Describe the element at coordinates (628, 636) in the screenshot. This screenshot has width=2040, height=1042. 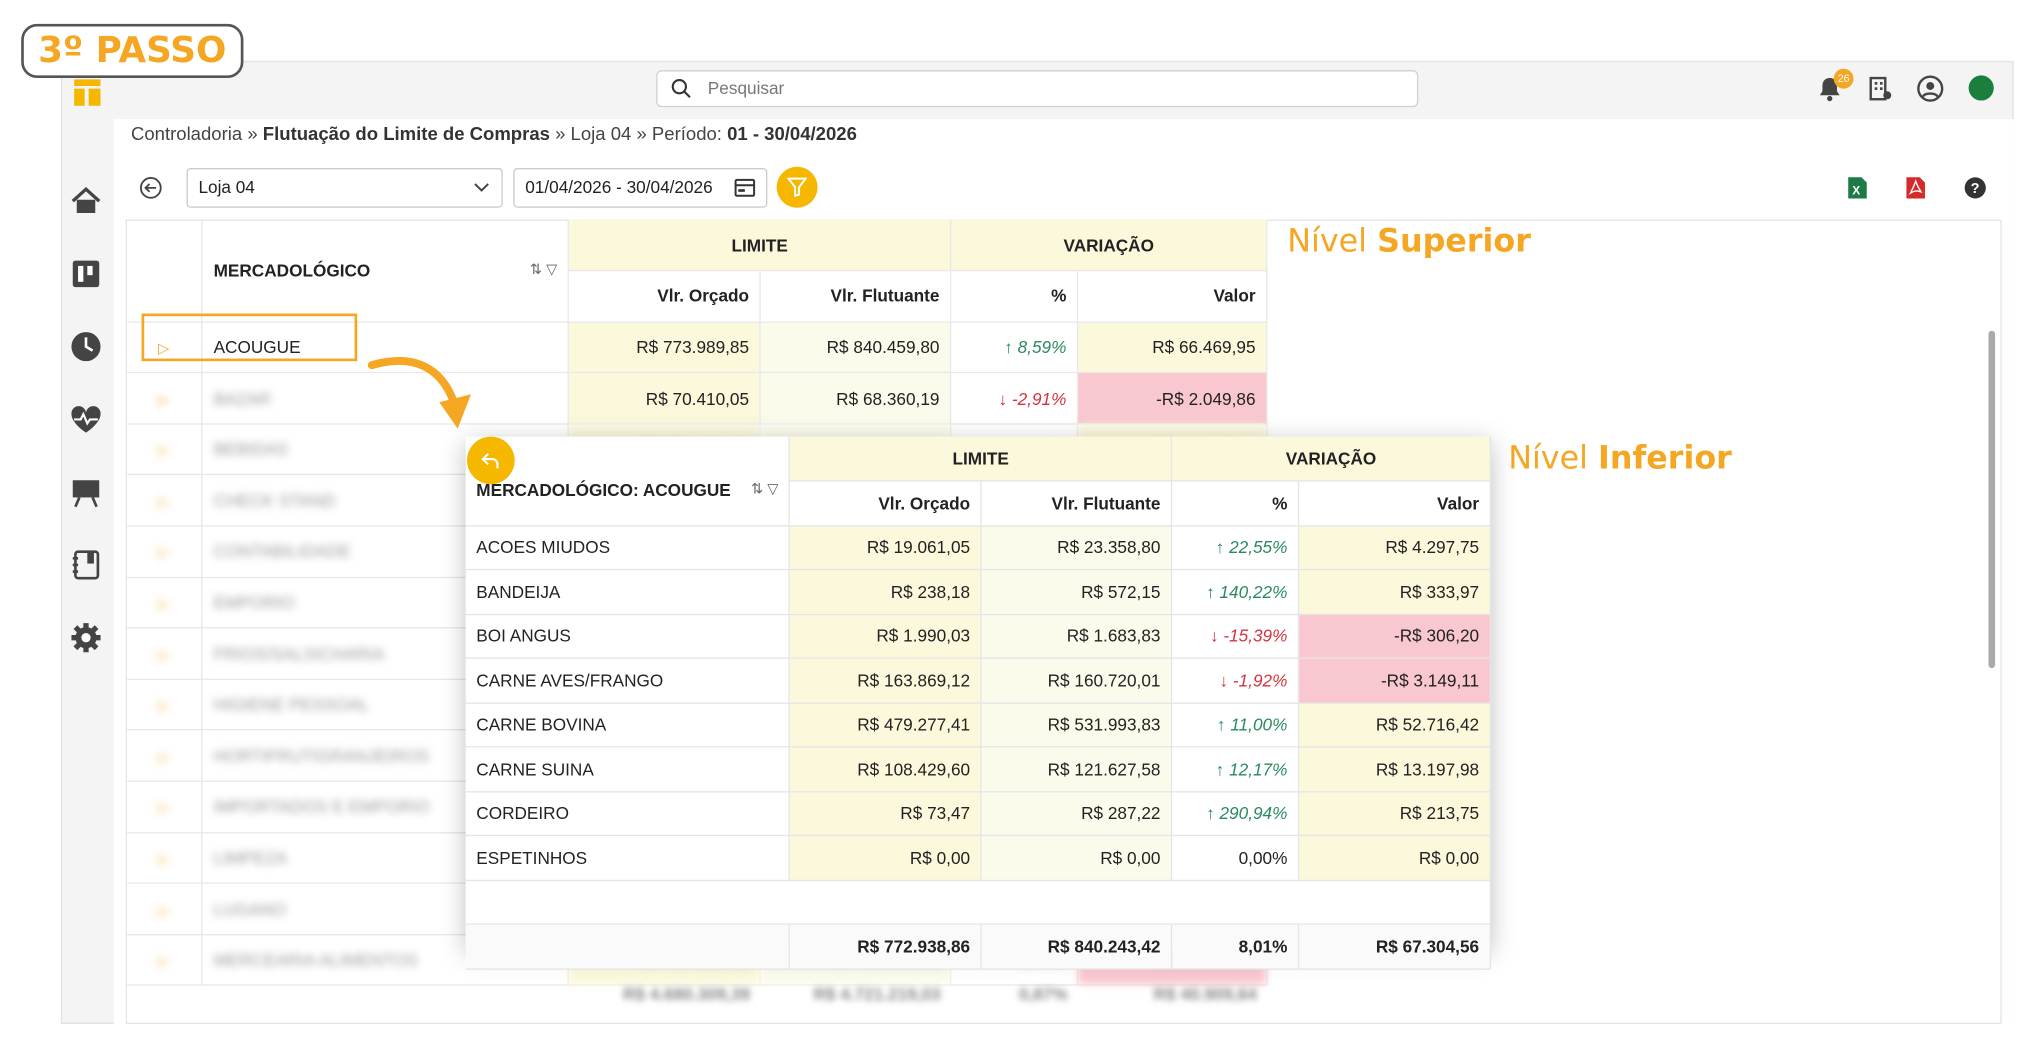
I see `row-name: BOI ANGUS` at that location.